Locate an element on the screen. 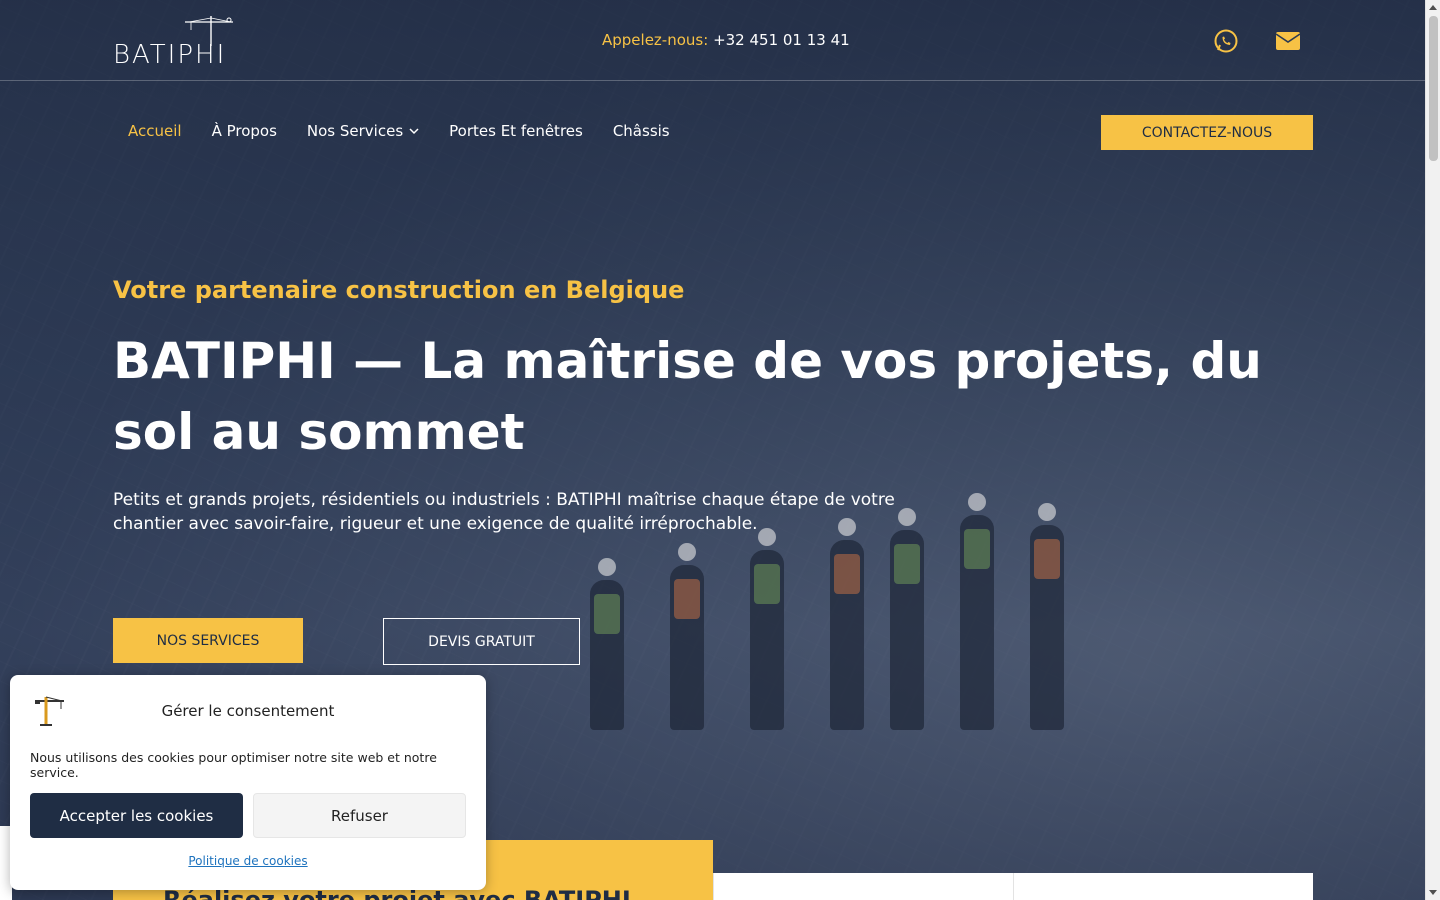 The height and width of the screenshot is (900, 1440). services-button: NOS SERVICES is located at coordinates (208, 640).